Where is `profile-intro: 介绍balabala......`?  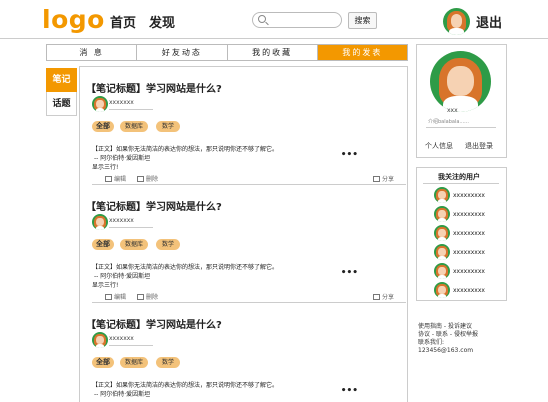
profile-intro: 介绍balabala...... is located at coordinates (448, 122).